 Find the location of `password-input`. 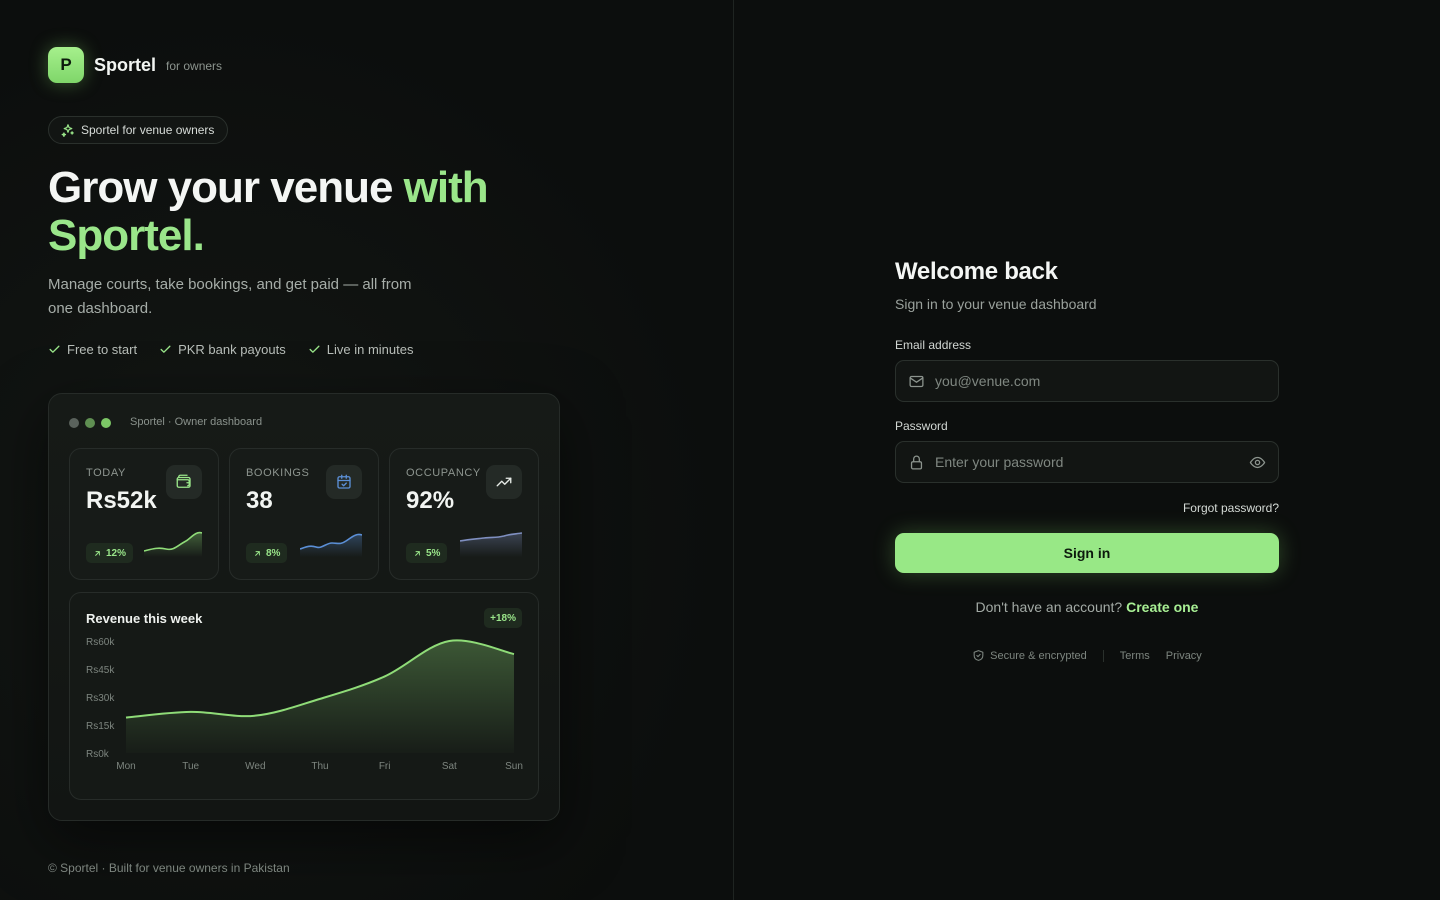

password-input is located at coordinates (1085, 462).